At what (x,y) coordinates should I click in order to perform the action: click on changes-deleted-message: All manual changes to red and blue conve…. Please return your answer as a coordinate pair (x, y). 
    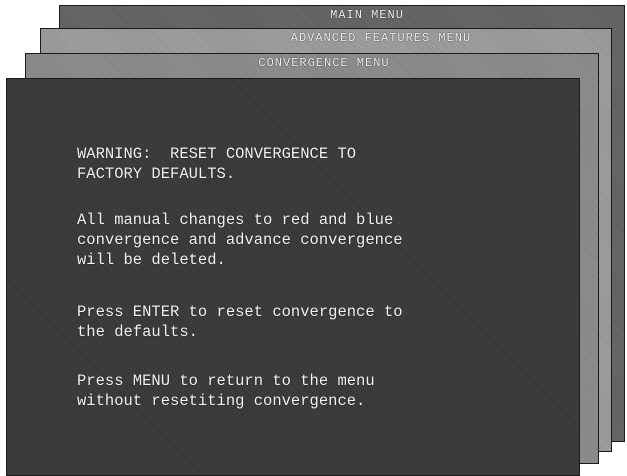
    Looking at the image, I should click on (240, 240).